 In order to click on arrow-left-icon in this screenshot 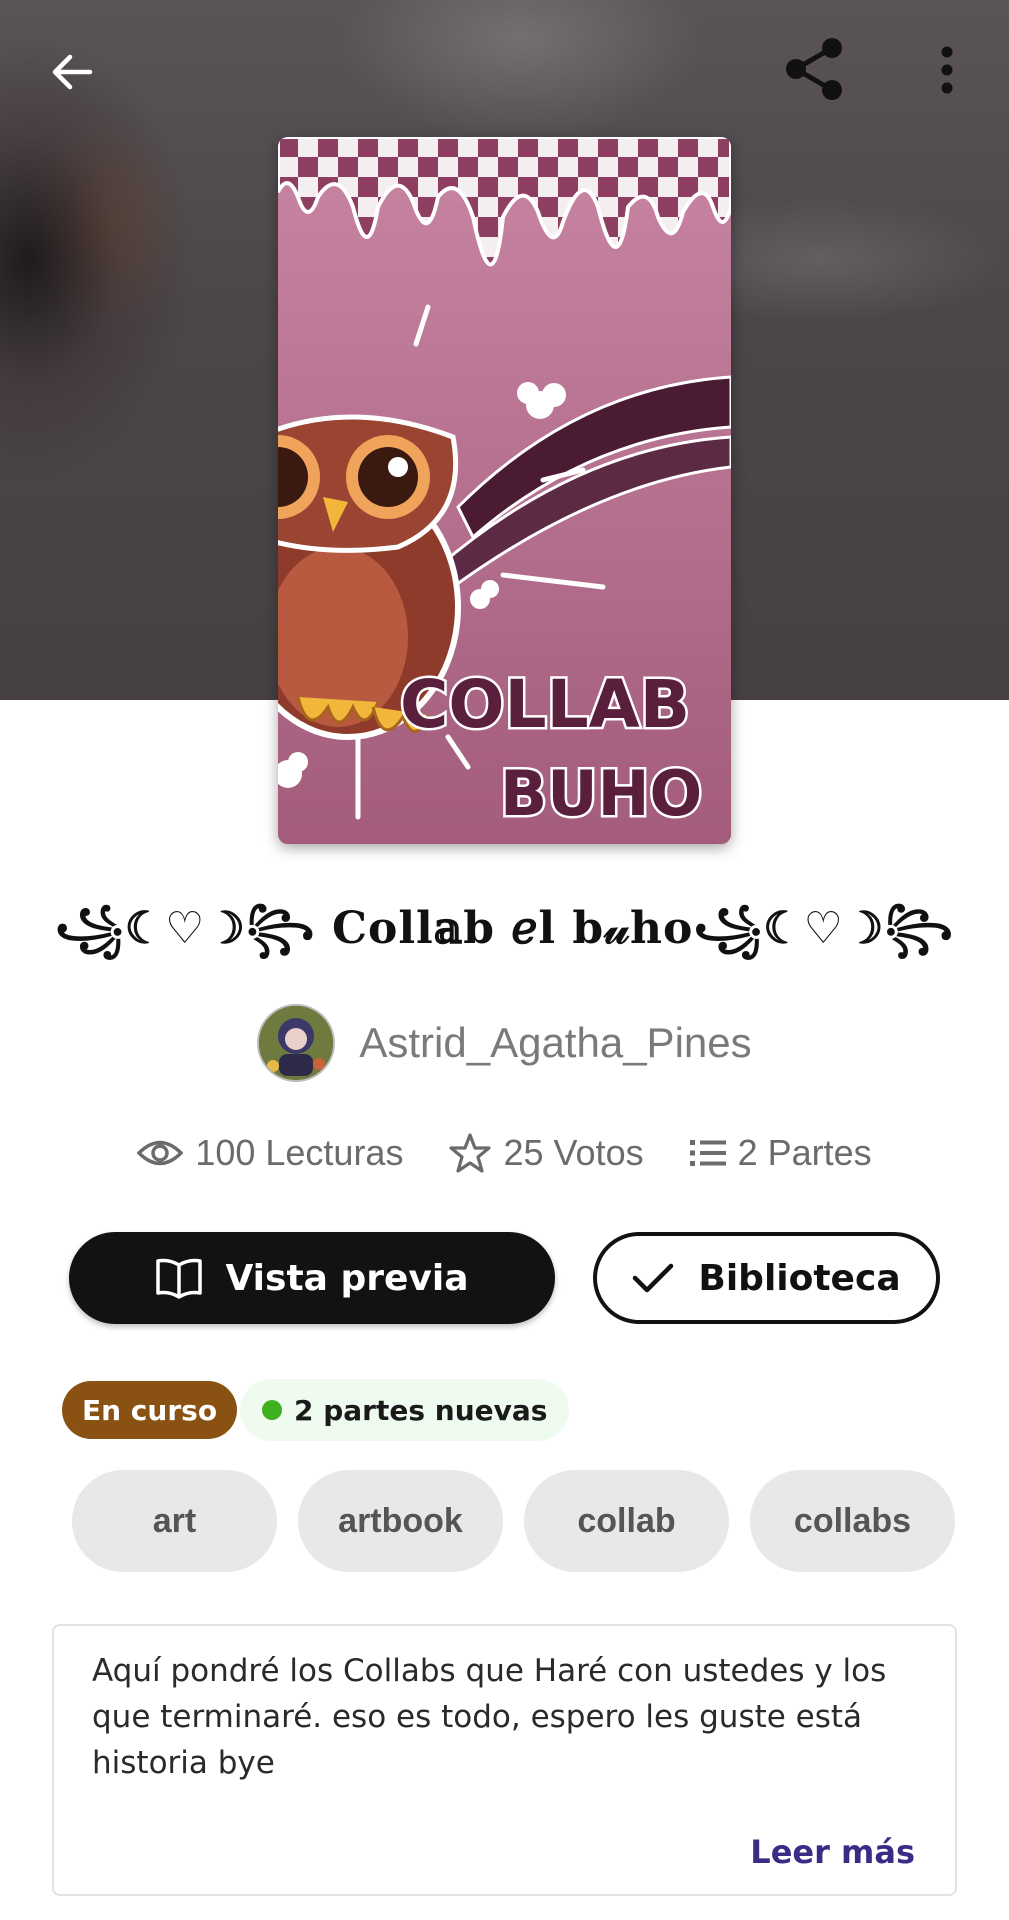, I will do `click(72, 72)`.